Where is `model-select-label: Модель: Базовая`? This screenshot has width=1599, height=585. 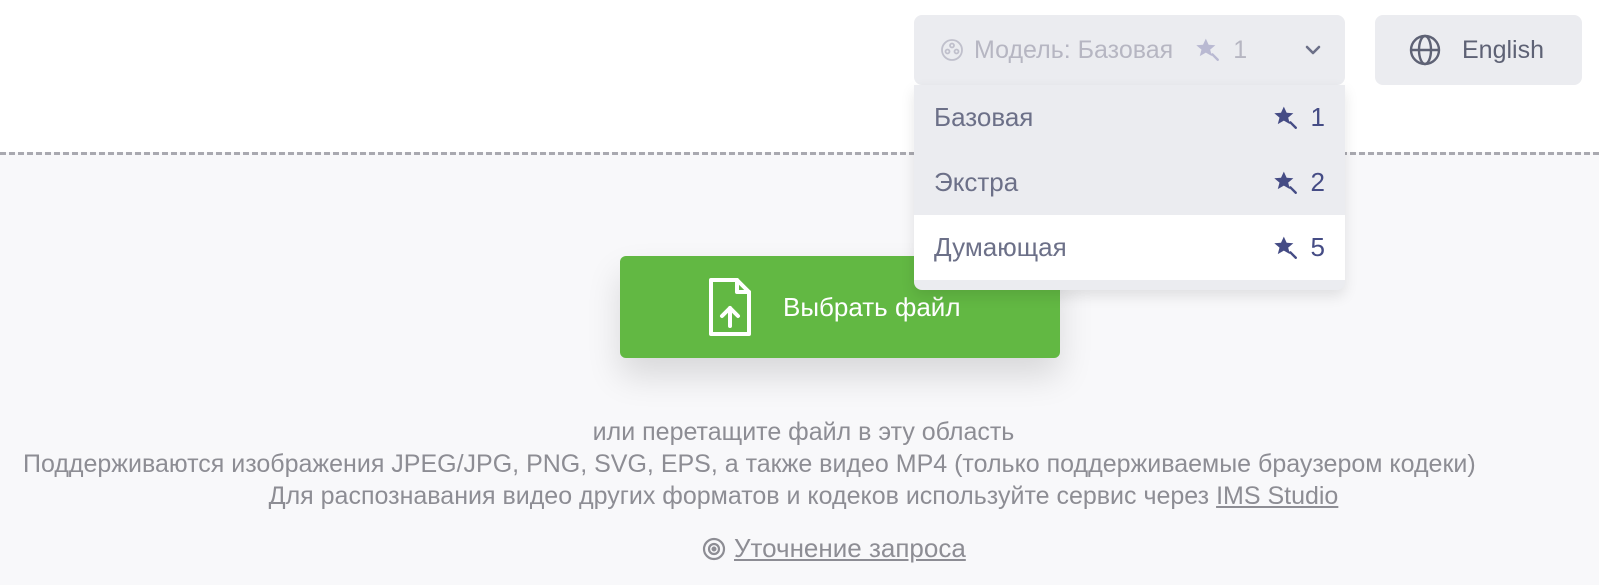 model-select-label: Модель: Базовая is located at coordinates (1074, 49).